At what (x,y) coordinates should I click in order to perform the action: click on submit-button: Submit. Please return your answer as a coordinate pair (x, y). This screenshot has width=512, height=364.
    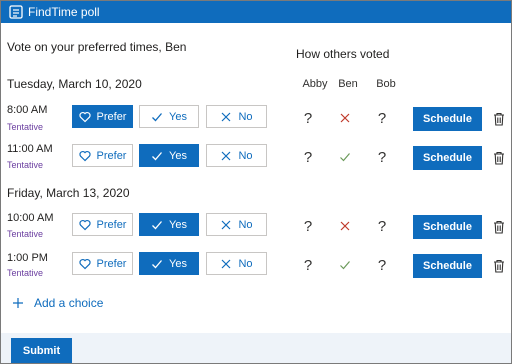
    Looking at the image, I should click on (41, 350).